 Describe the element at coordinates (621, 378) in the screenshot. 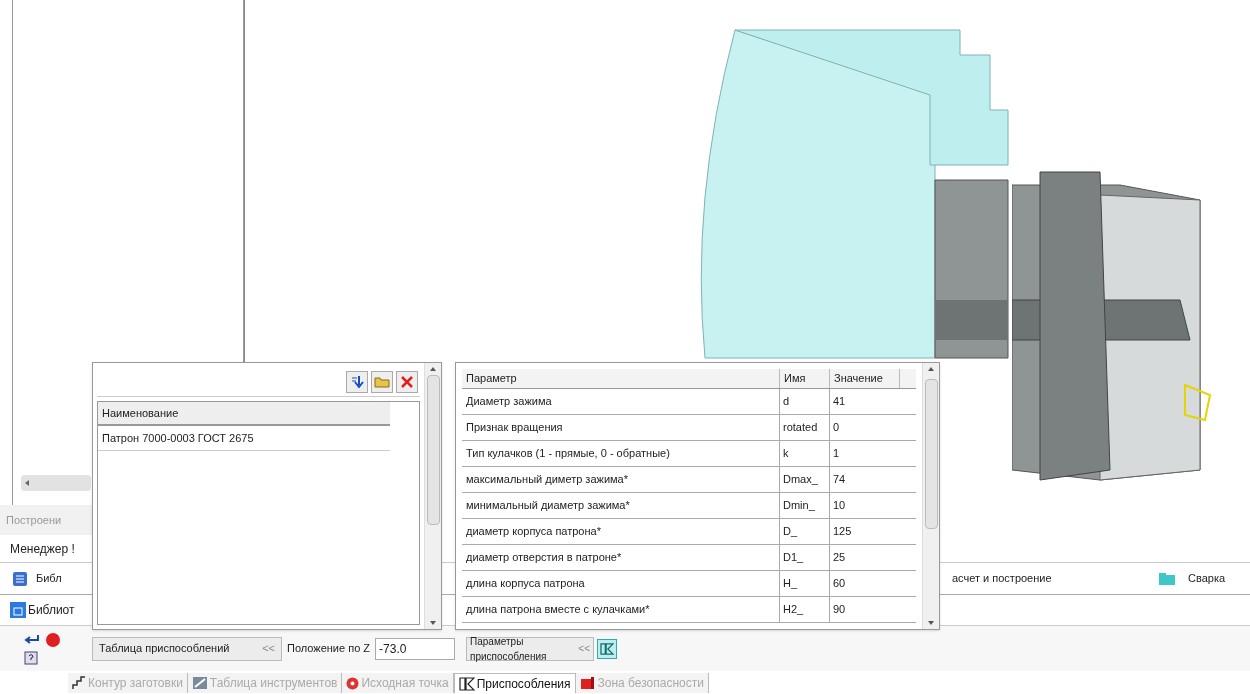

I see `column-header: Параметр` at that location.